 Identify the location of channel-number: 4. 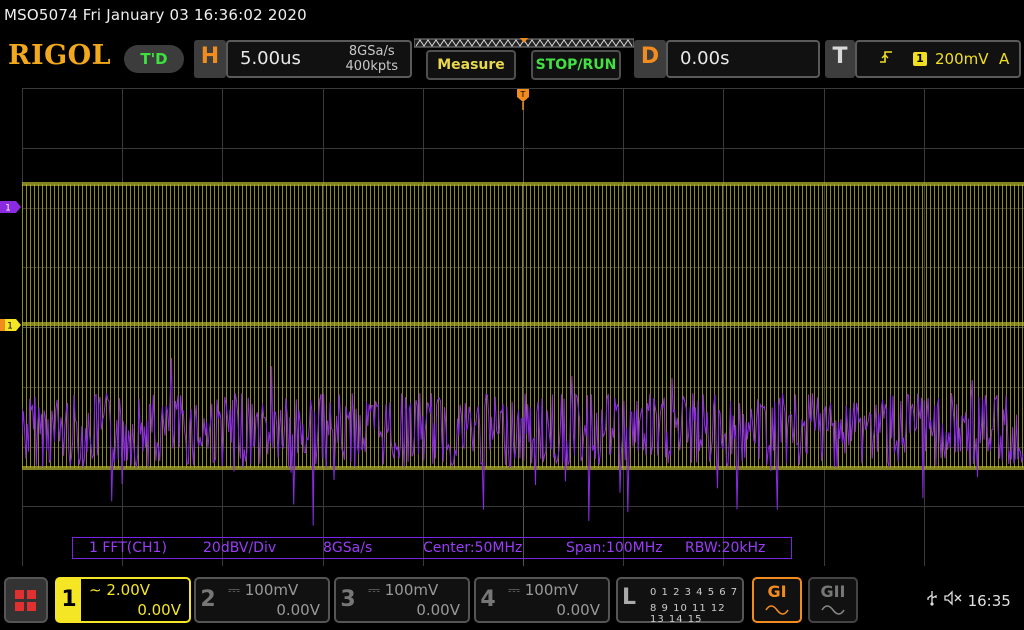
(488, 599).